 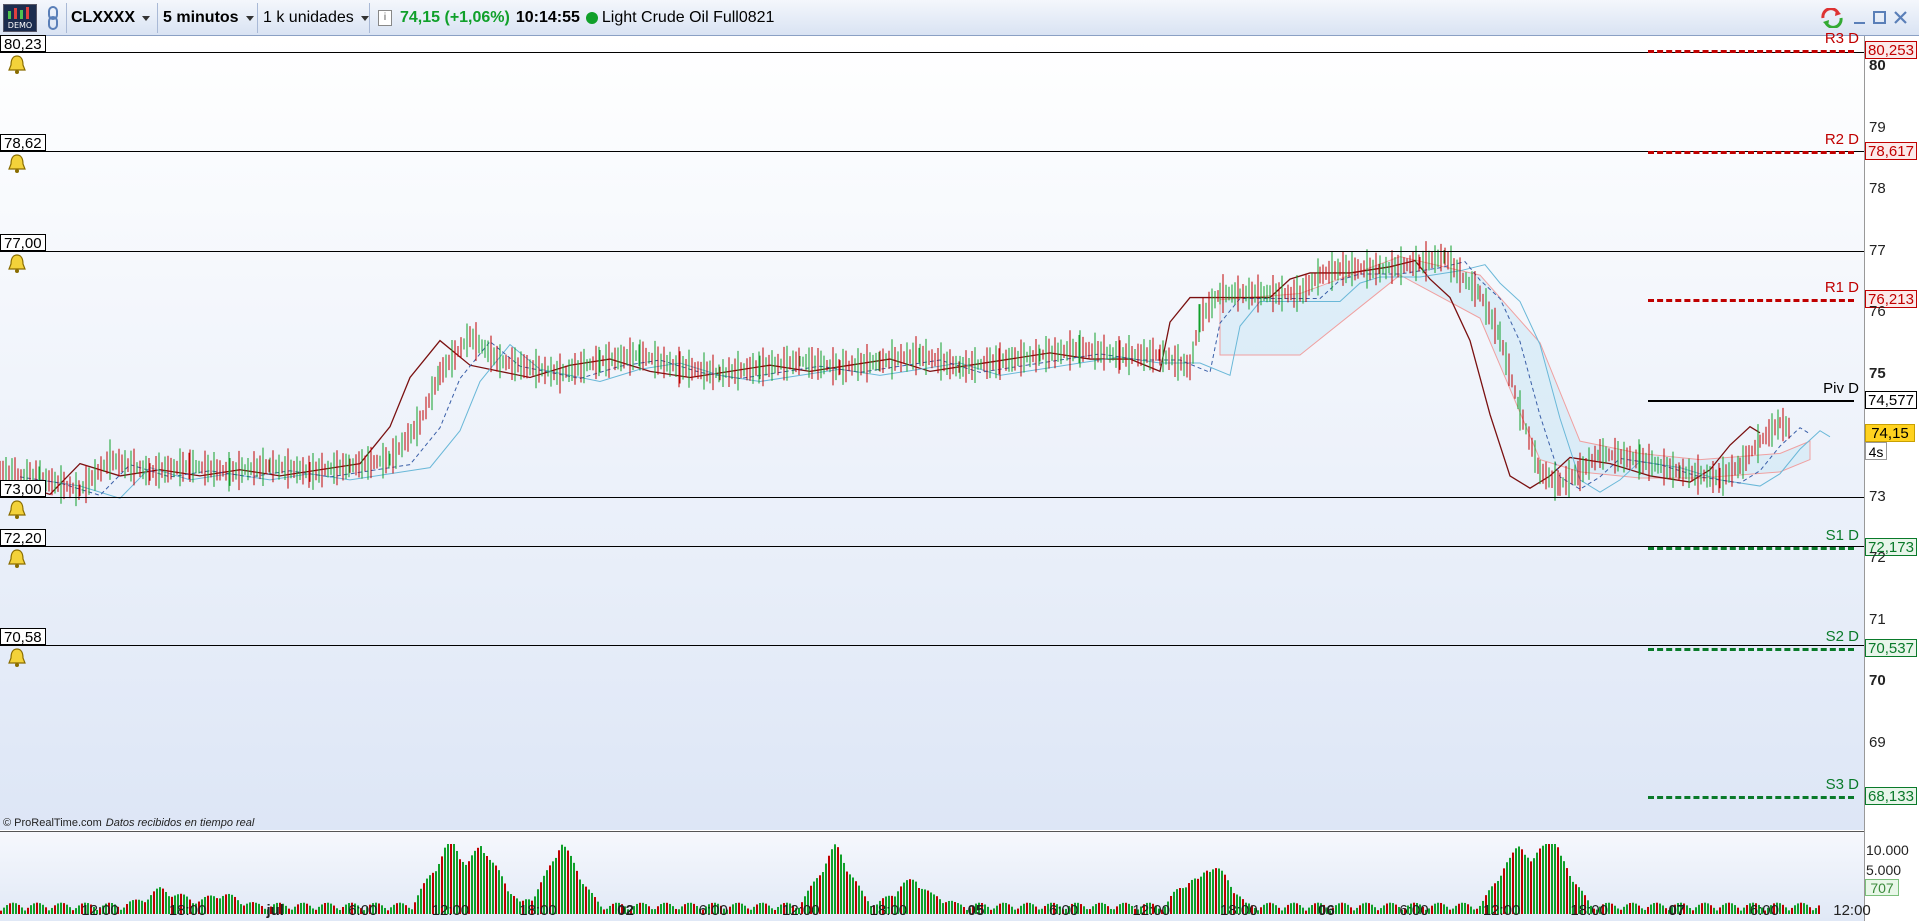 I want to click on minimize-icon, so click(x=1862, y=18).